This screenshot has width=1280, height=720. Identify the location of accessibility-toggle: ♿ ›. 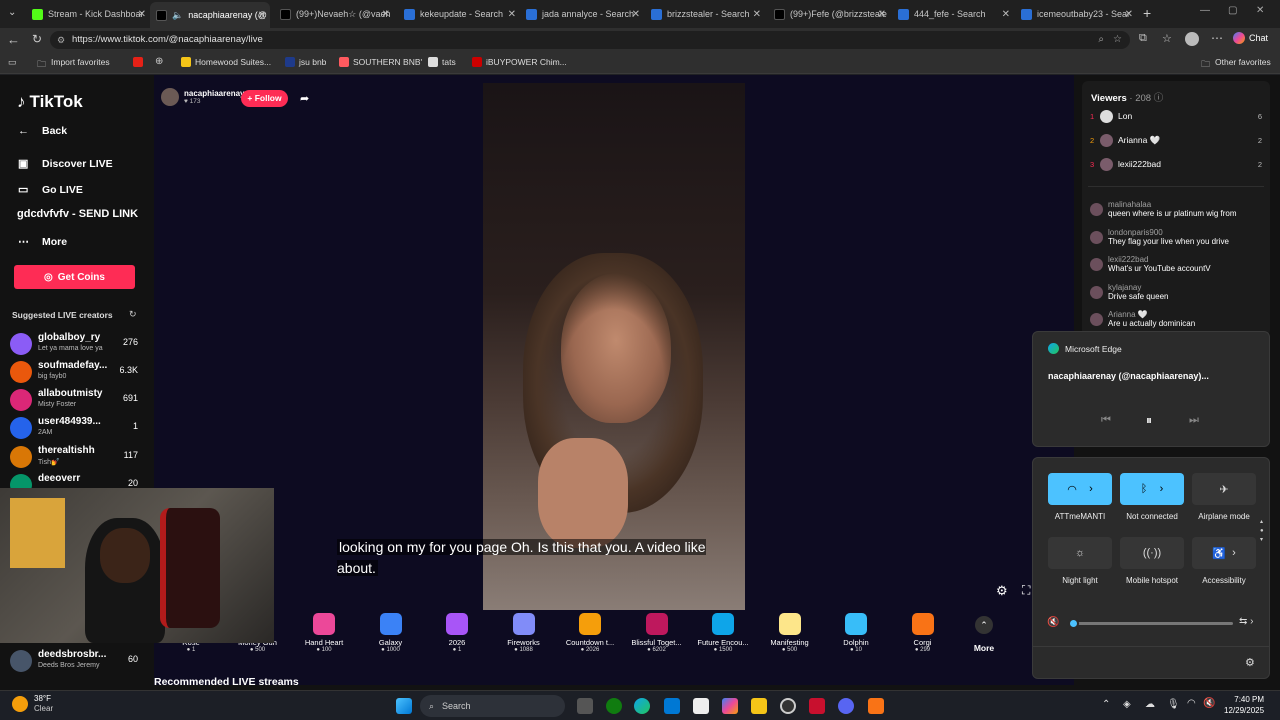
(1224, 553).